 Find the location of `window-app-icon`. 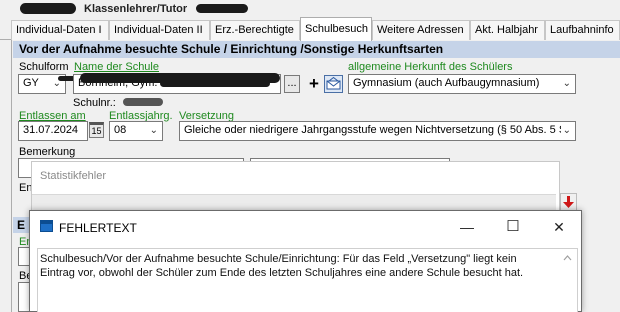

window-app-icon is located at coordinates (46, 226).